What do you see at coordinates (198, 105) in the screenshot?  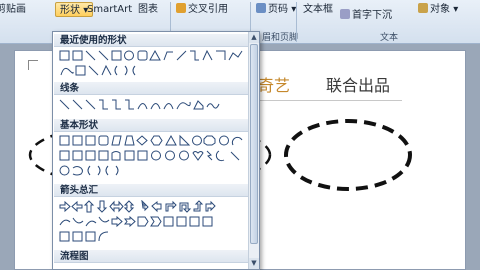 I see `freeform-icon` at bounding box center [198, 105].